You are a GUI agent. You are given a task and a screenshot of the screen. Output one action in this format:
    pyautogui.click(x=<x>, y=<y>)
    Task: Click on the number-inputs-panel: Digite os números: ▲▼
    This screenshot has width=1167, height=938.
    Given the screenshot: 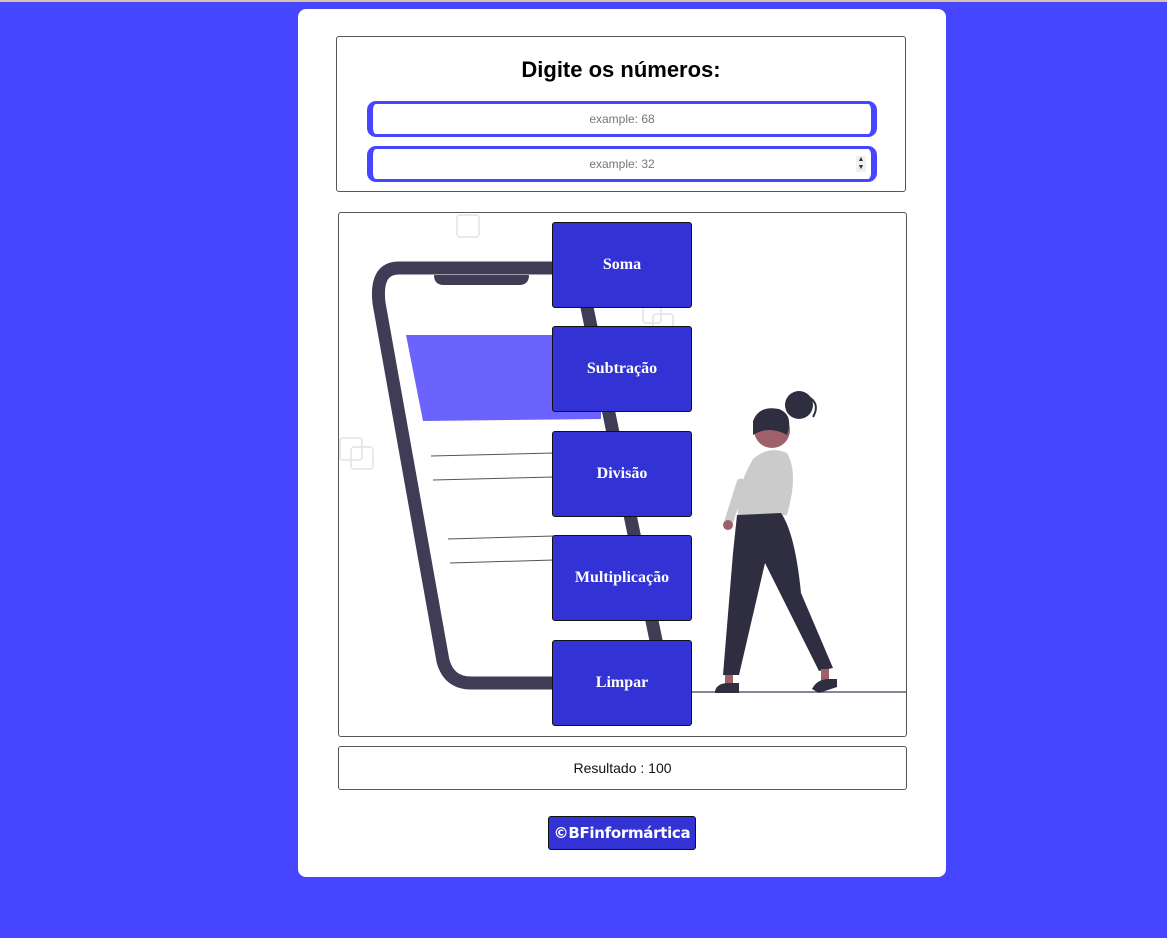 What is the action you would take?
    pyautogui.click(x=621, y=114)
    